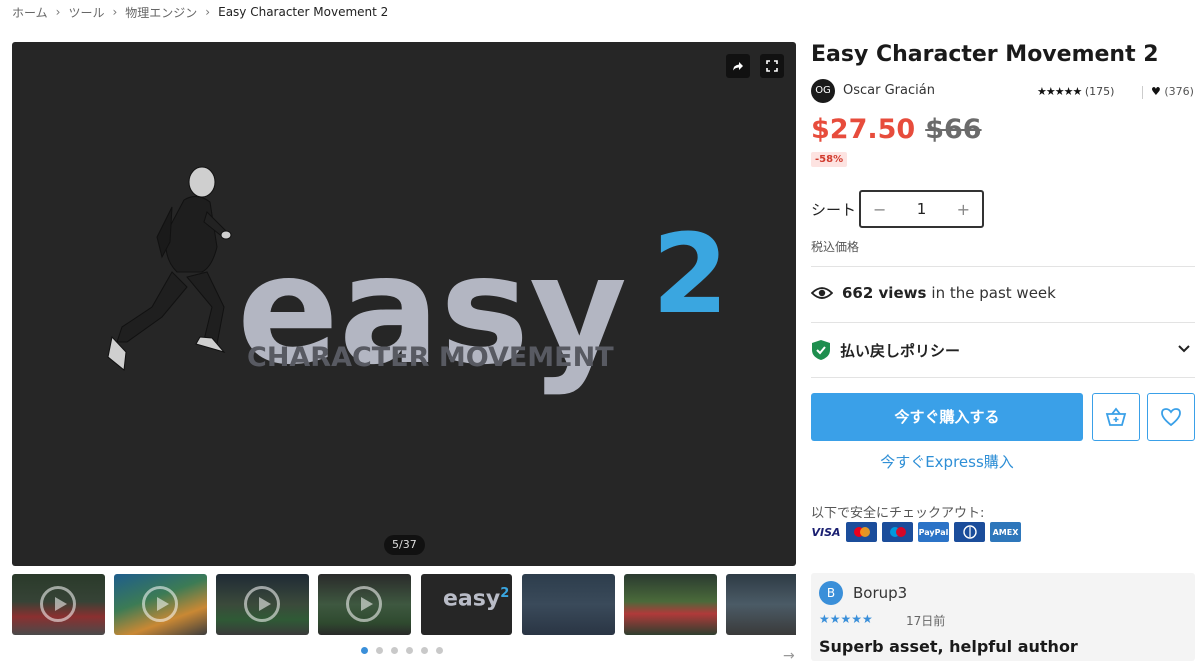 The image size is (1200, 661). Describe the element at coordinates (953, 129) in the screenshot. I see `original-price: $66` at that location.